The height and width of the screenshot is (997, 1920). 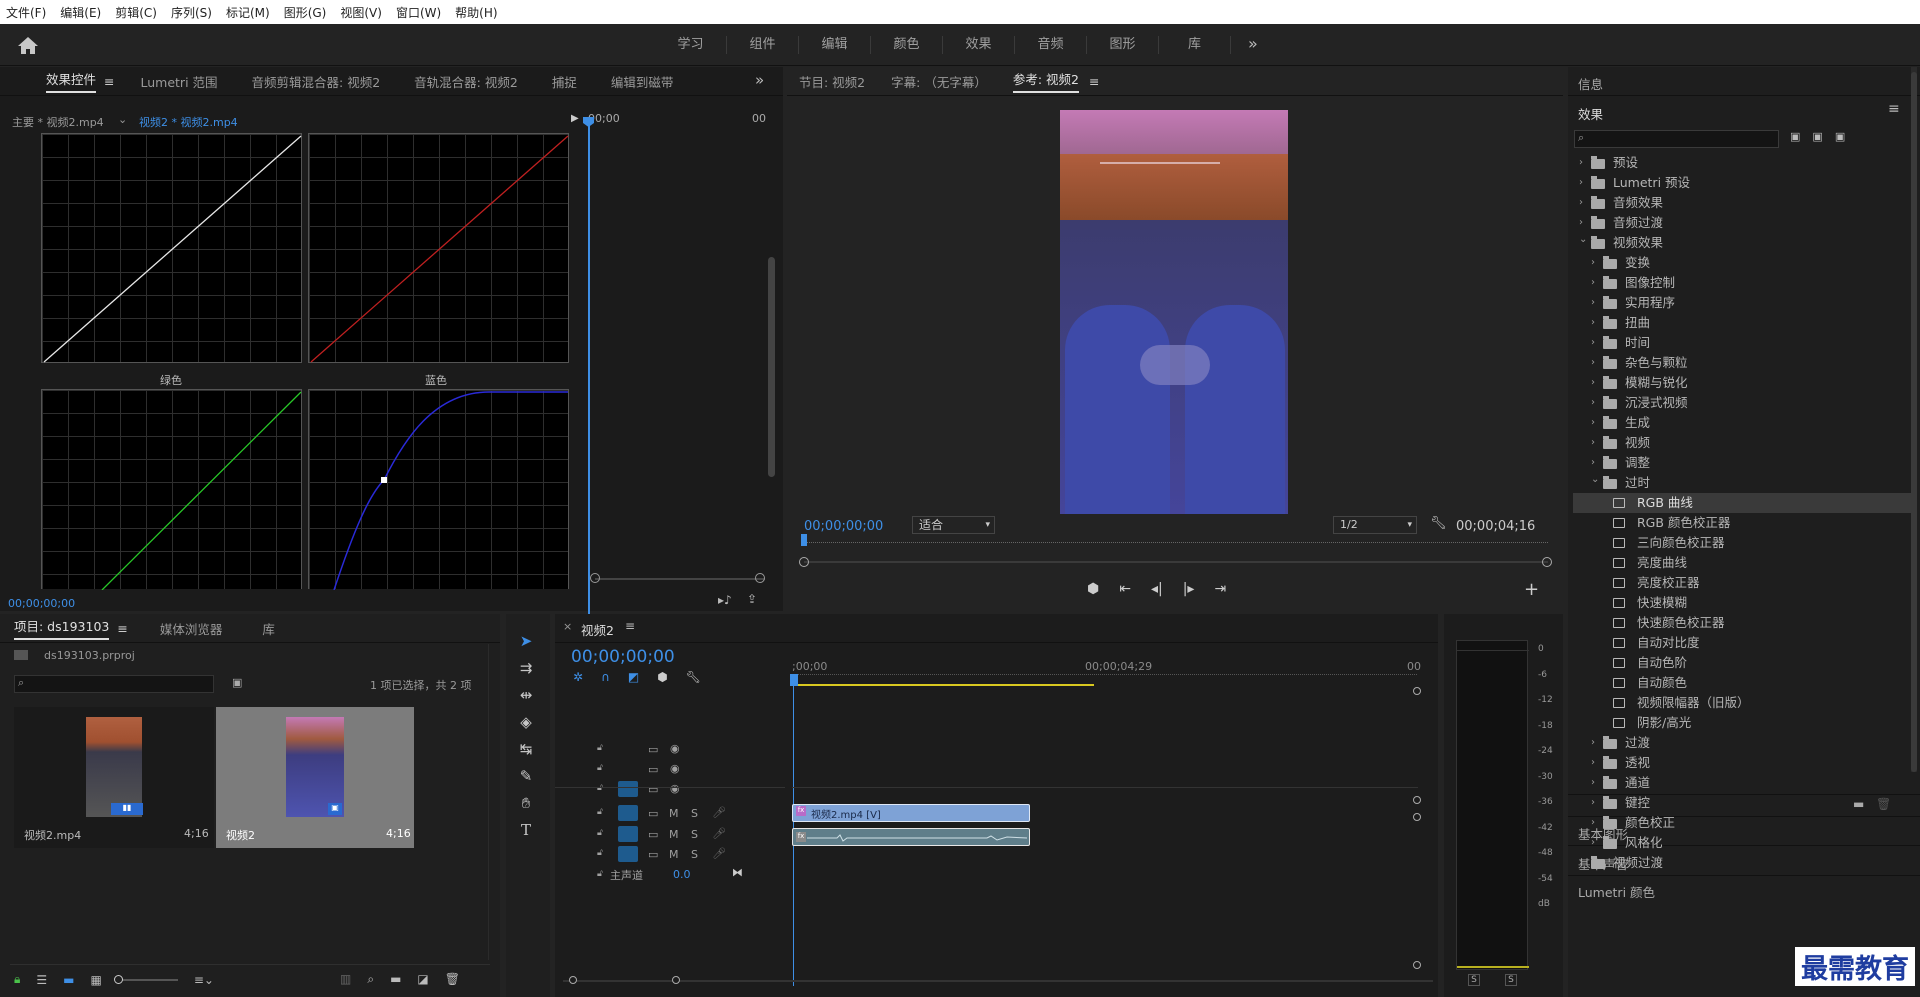 I want to click on solo-left-button: S, so click(x=1474, y=980).